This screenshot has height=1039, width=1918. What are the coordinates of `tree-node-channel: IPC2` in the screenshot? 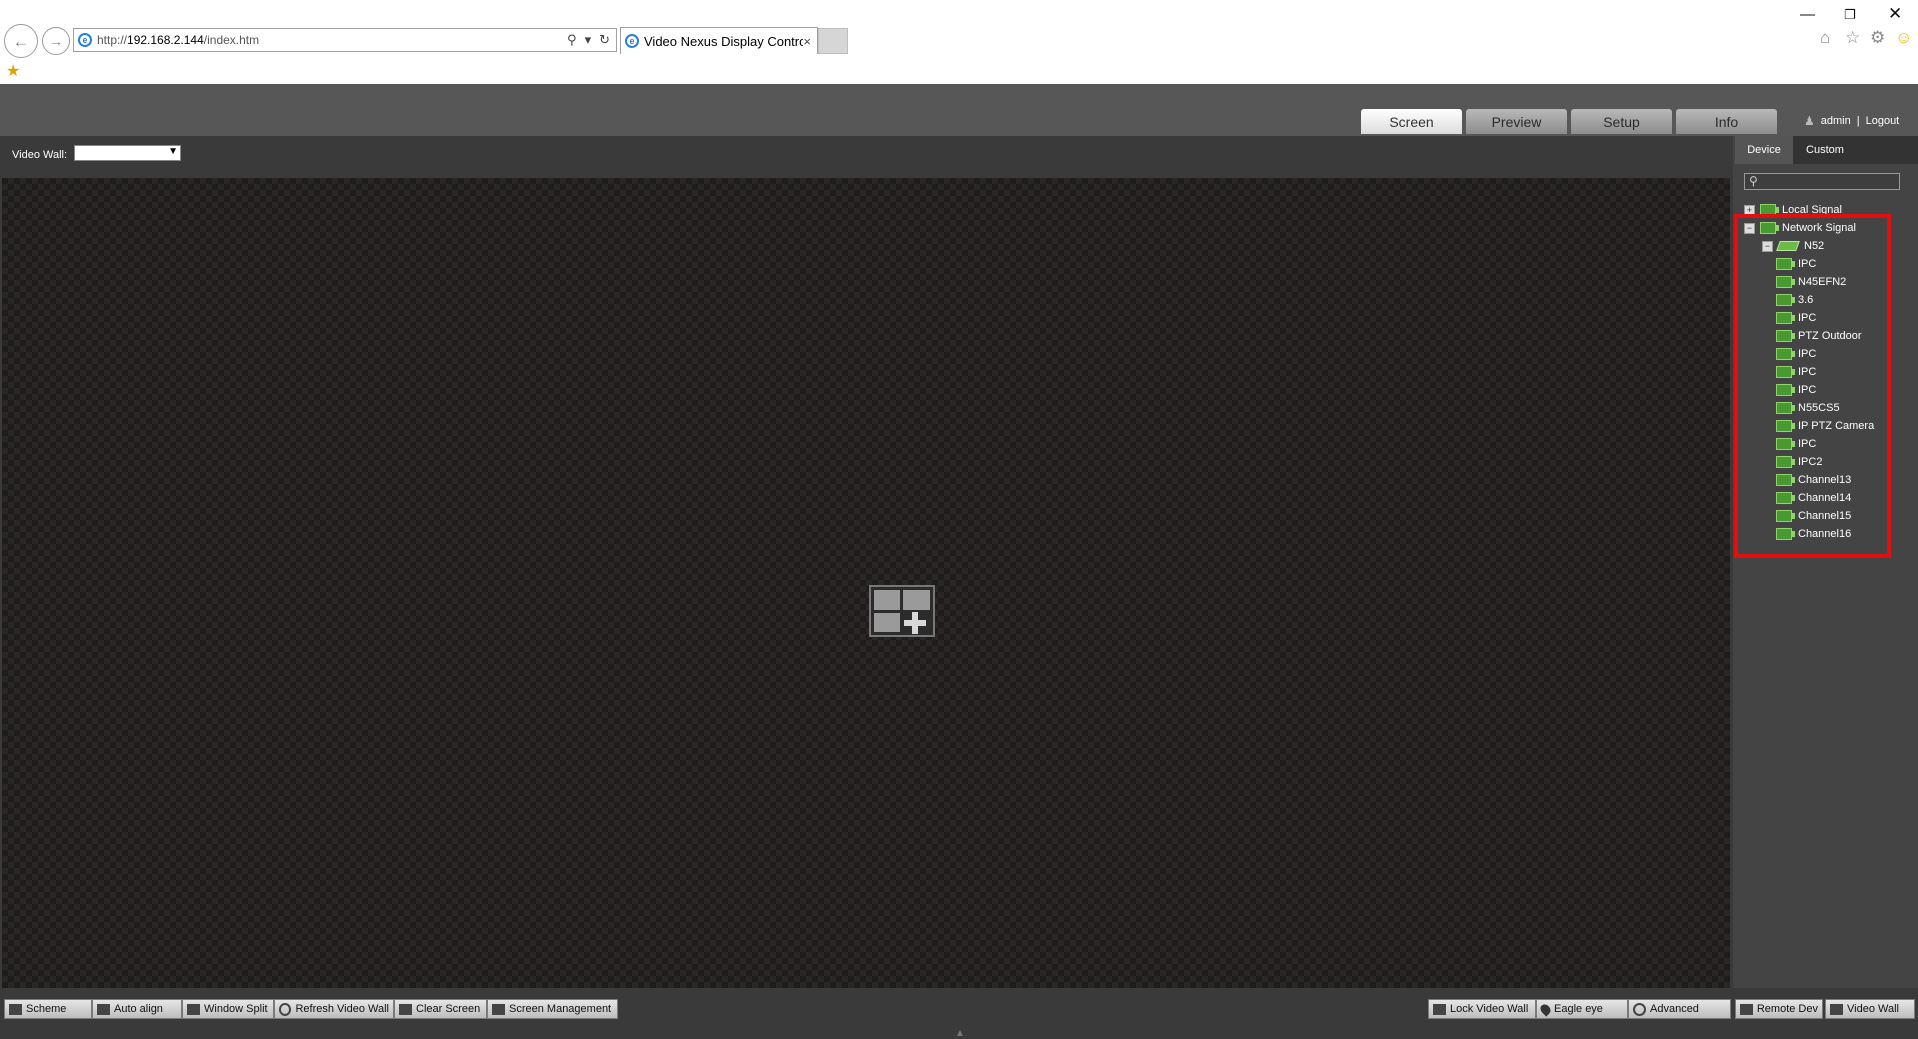 It's located at (1799, 462).